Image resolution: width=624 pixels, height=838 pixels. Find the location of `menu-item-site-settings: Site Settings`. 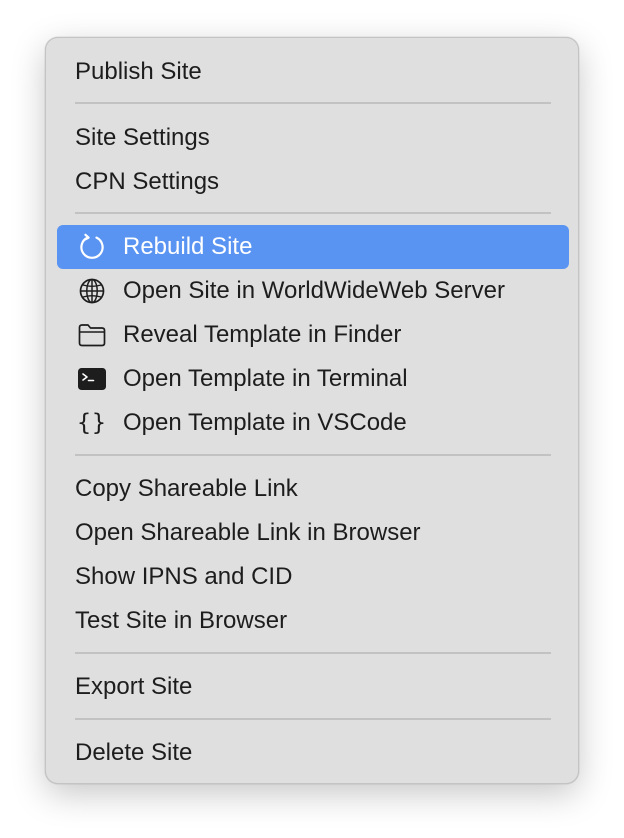

menu-item-site-settings: Site Settings is located at coordinates (313, 138).